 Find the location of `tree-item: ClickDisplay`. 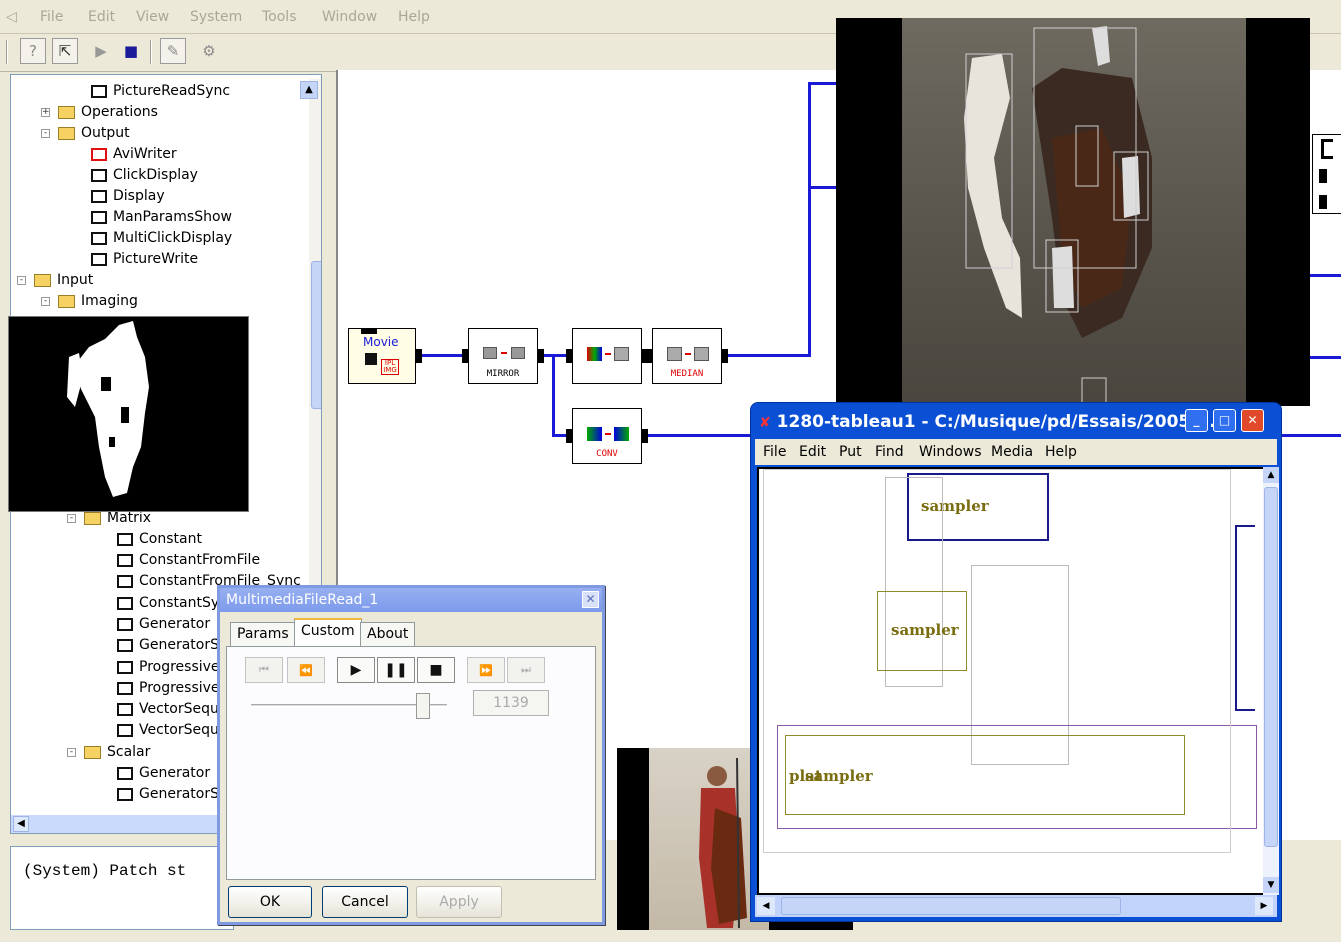

tree-item: ClickDisplay is located at coordinates (144, 175).